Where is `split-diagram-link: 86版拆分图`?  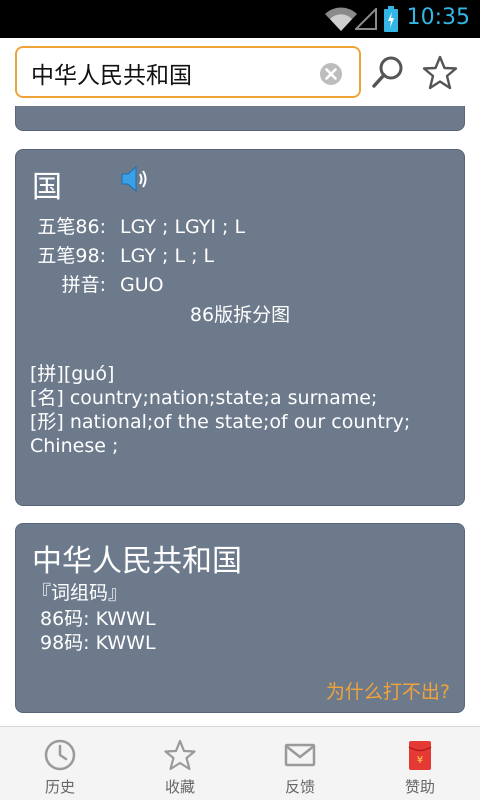
split-diagram-link: 86版拆分图 is located at coordinates (240, 313).